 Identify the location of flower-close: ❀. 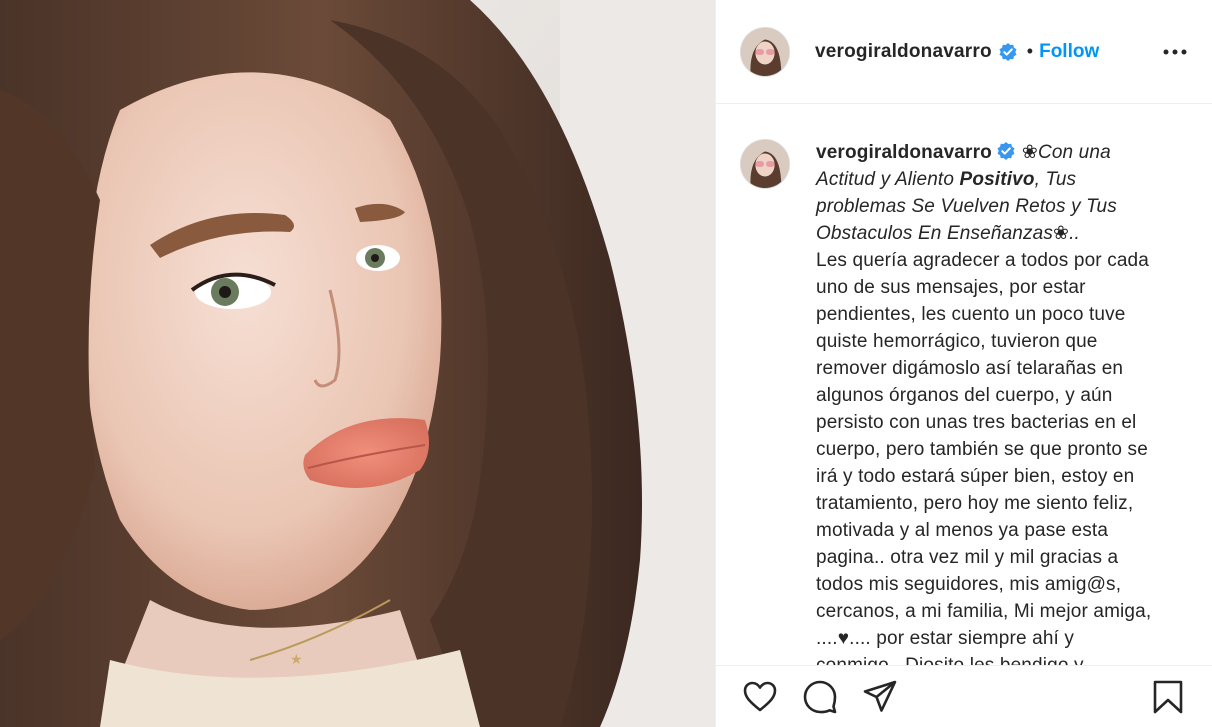
(1061, 233).